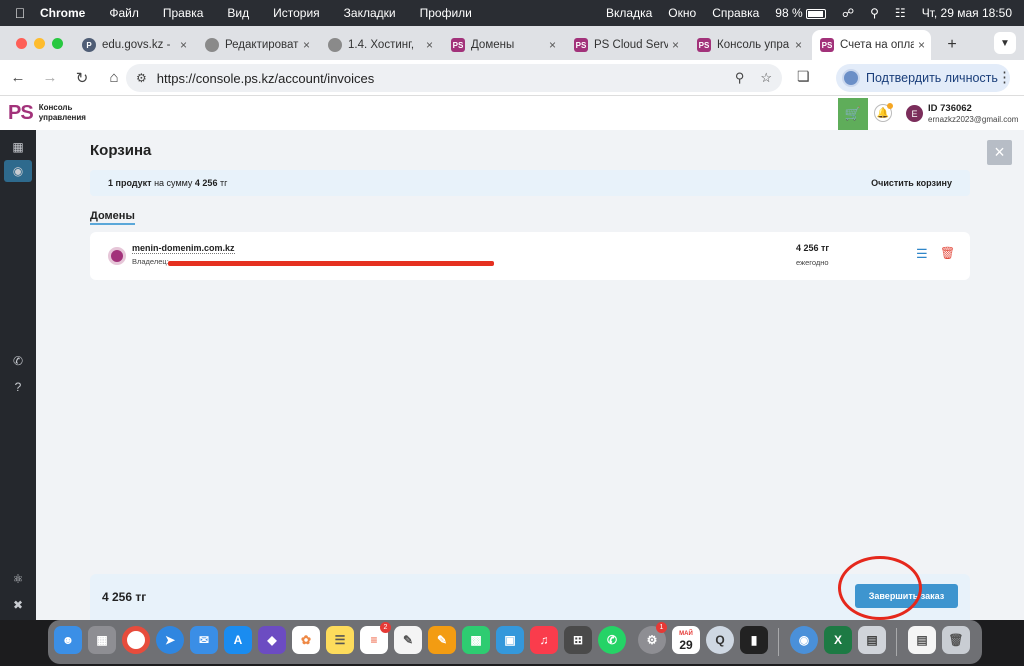 This screenshot has width=1024, height=666. What do you see at coordinates (922, 640) in the screenshot?
I see `document-icon: ▤` at bounding box center [922, 640].